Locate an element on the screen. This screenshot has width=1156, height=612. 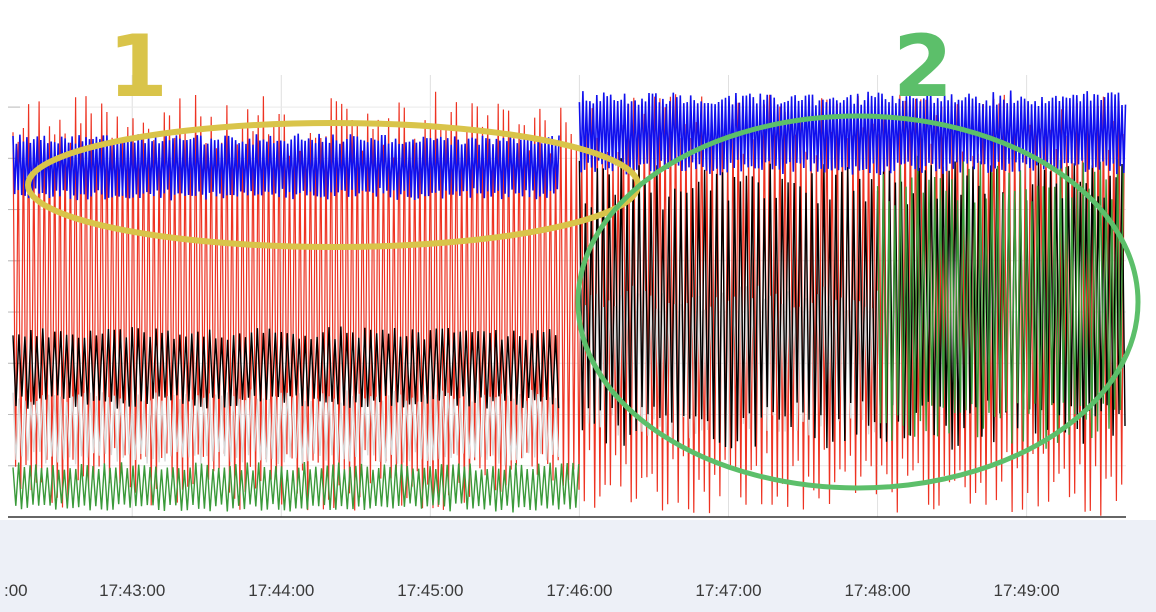
x-tick-label: 17:43:00 is located at coordinates (132, 590).